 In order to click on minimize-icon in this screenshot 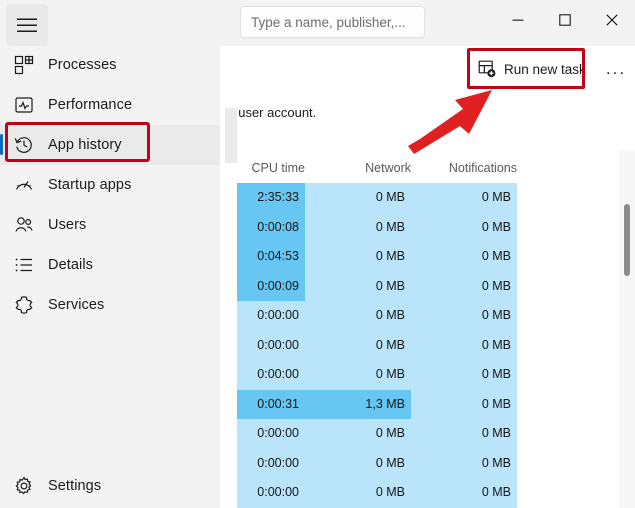, I will do `click(518, 20)`.